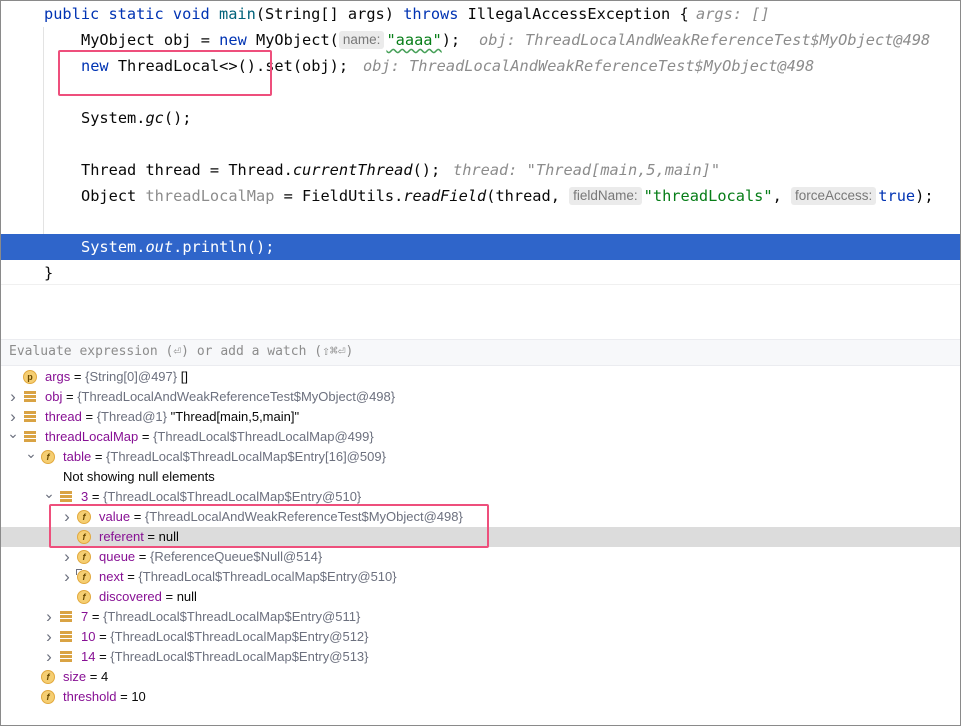 The image size is (961, 726). I want to click on code-text: MyObject obj =, so click(150, 40).